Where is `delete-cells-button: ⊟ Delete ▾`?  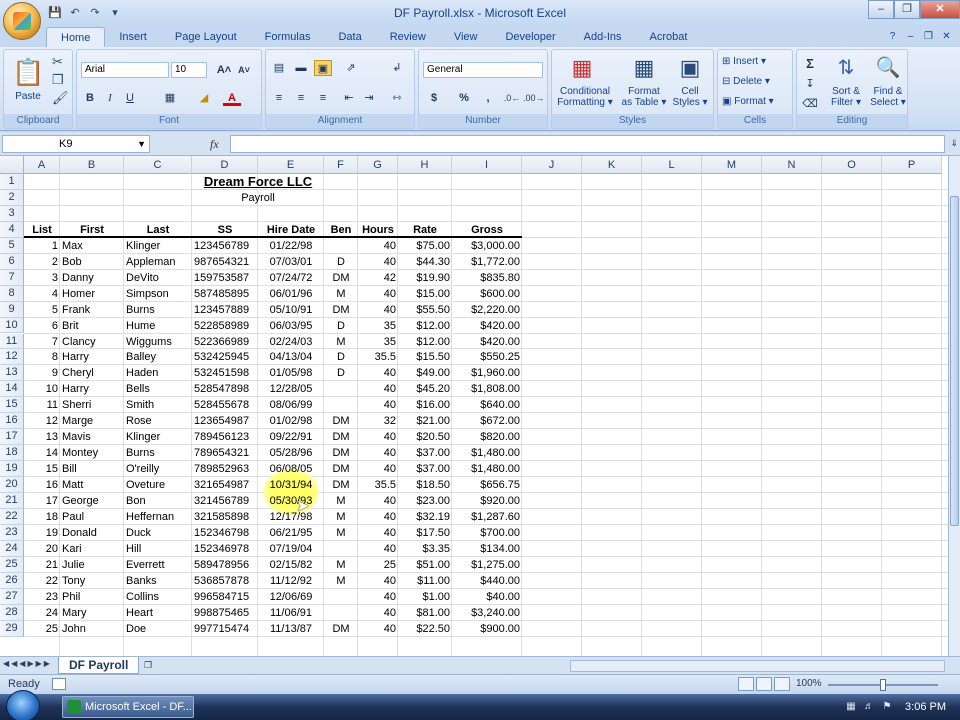 delete-cells-button: ⊟ Delete ▾ is located at coordinates (756, 81).